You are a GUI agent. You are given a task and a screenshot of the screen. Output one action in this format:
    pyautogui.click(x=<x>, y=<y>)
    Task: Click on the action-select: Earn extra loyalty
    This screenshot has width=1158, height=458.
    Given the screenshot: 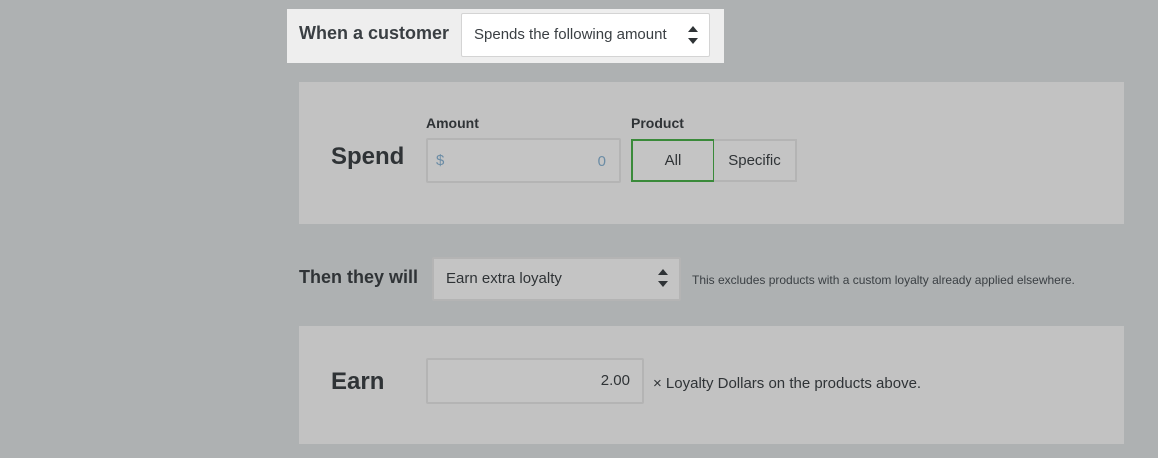 What is the action you would take?
    pyautogui.click(x=556, y=279)
    